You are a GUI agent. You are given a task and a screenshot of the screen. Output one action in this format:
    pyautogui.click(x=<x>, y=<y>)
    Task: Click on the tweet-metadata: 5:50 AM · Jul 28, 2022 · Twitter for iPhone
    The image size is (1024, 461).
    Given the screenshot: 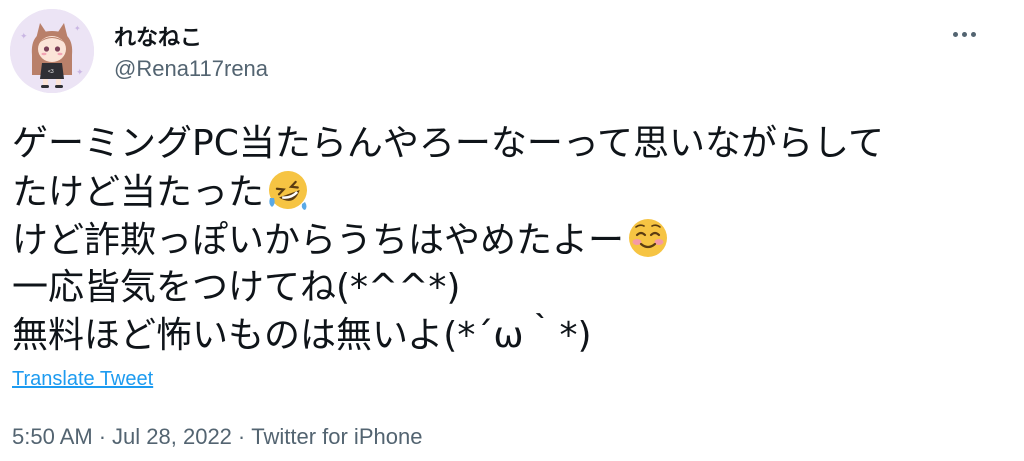 What is the action you would take?
    pyautogui.click(x=217, y=437)
    